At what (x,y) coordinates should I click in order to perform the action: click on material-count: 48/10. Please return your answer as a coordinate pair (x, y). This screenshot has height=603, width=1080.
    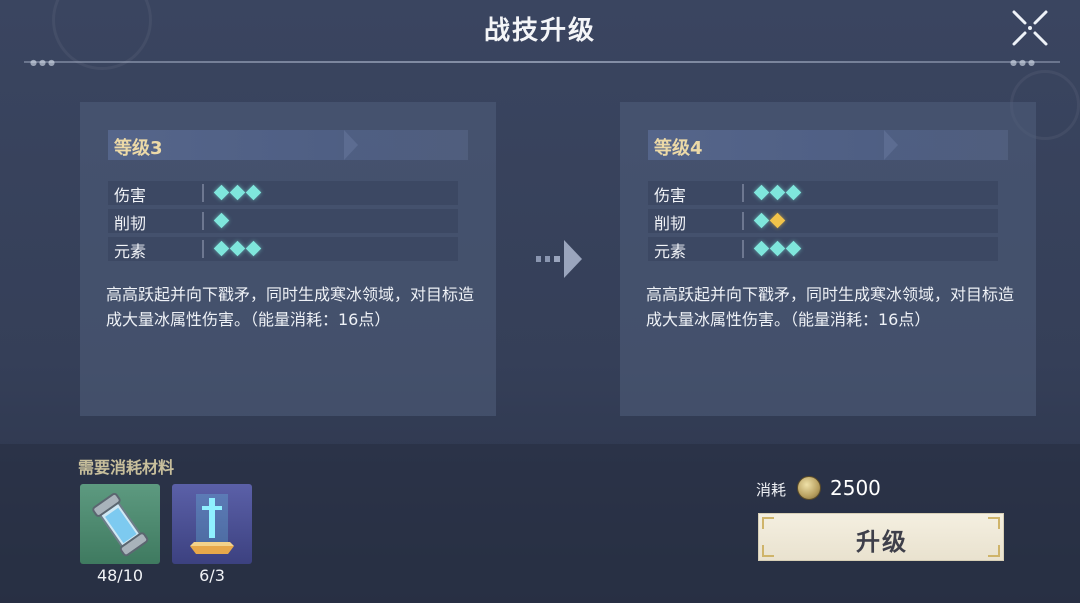
    Looking at the image, I should click on (120, 575).